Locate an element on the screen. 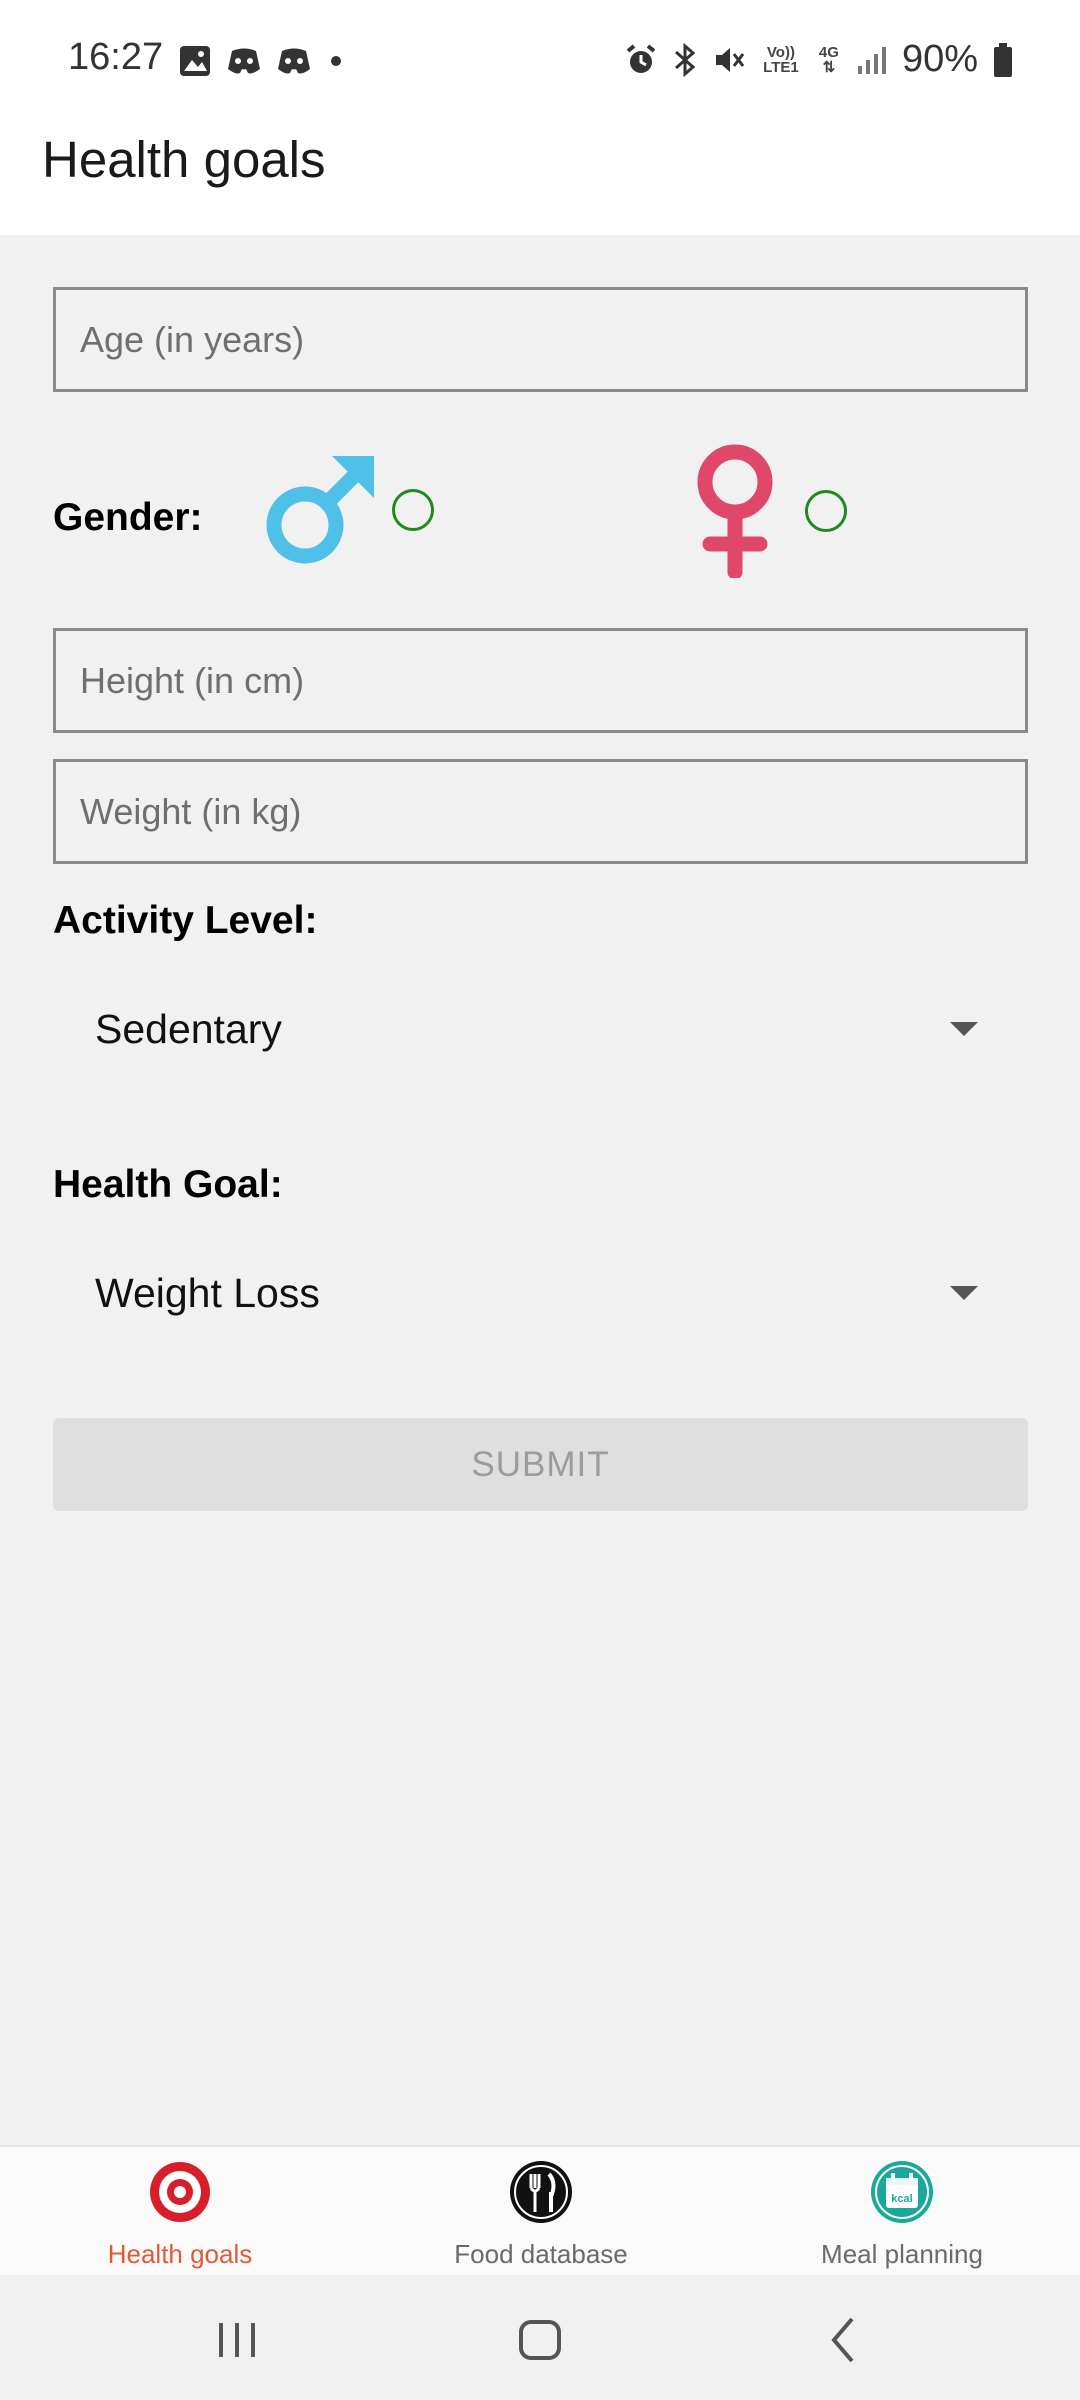  health-goal-label: Health Goal: is located at coordinates (168, 1184).